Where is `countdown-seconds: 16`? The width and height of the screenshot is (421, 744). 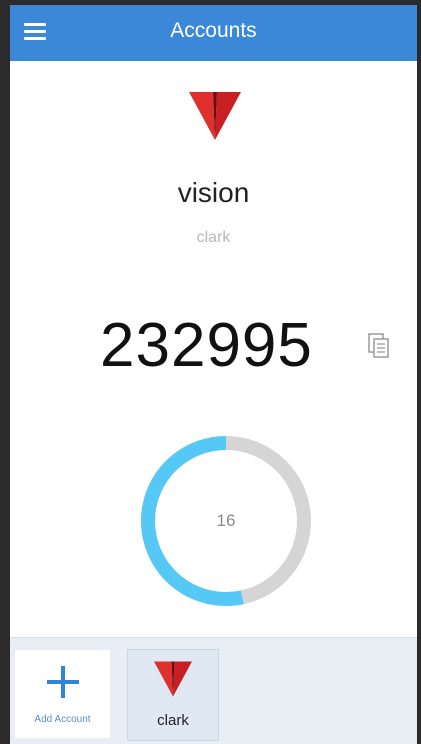
countdown-seconds: 16 is located at coordinates (226, 520).